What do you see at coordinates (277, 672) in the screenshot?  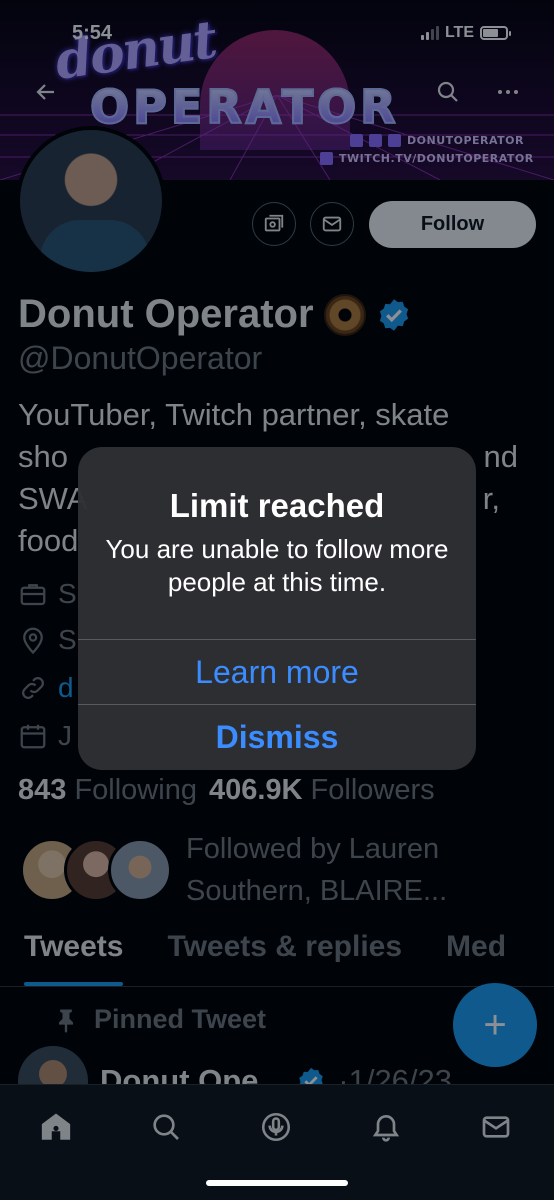 I see `learn-more-button: Learn more` at bounding box center [277, 672].